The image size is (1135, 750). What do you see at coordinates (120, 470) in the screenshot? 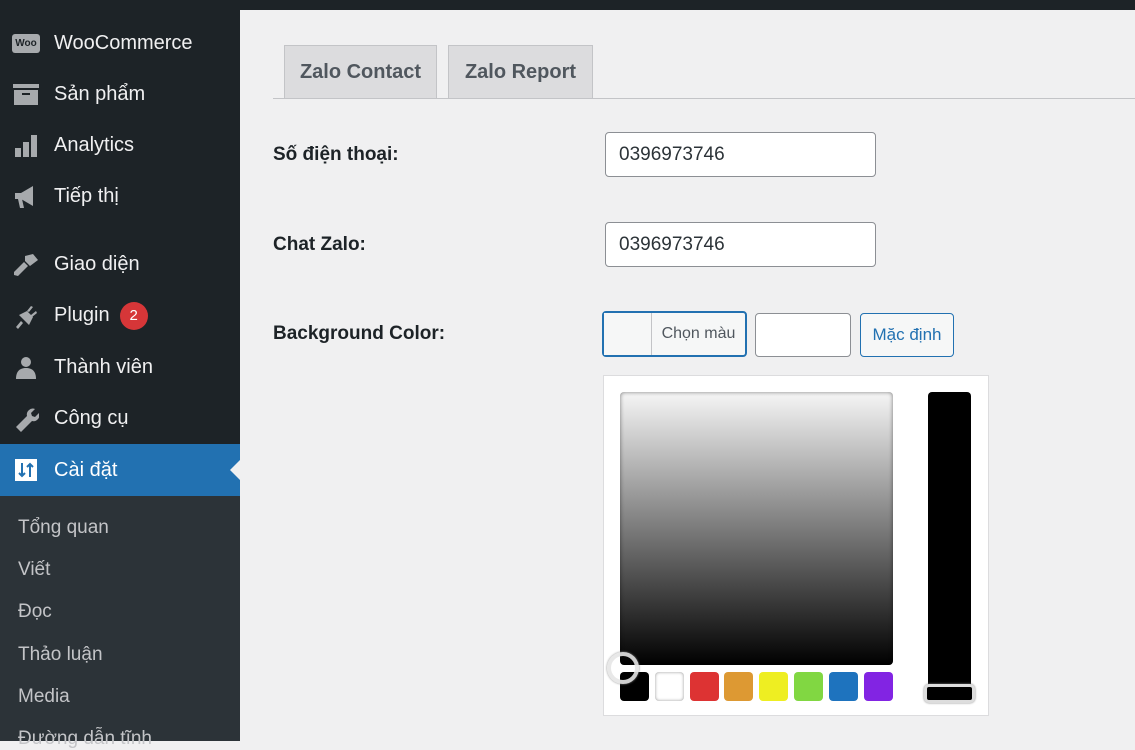
I see `menu-settings: Cài đặt` at bounding box center [120, 470].